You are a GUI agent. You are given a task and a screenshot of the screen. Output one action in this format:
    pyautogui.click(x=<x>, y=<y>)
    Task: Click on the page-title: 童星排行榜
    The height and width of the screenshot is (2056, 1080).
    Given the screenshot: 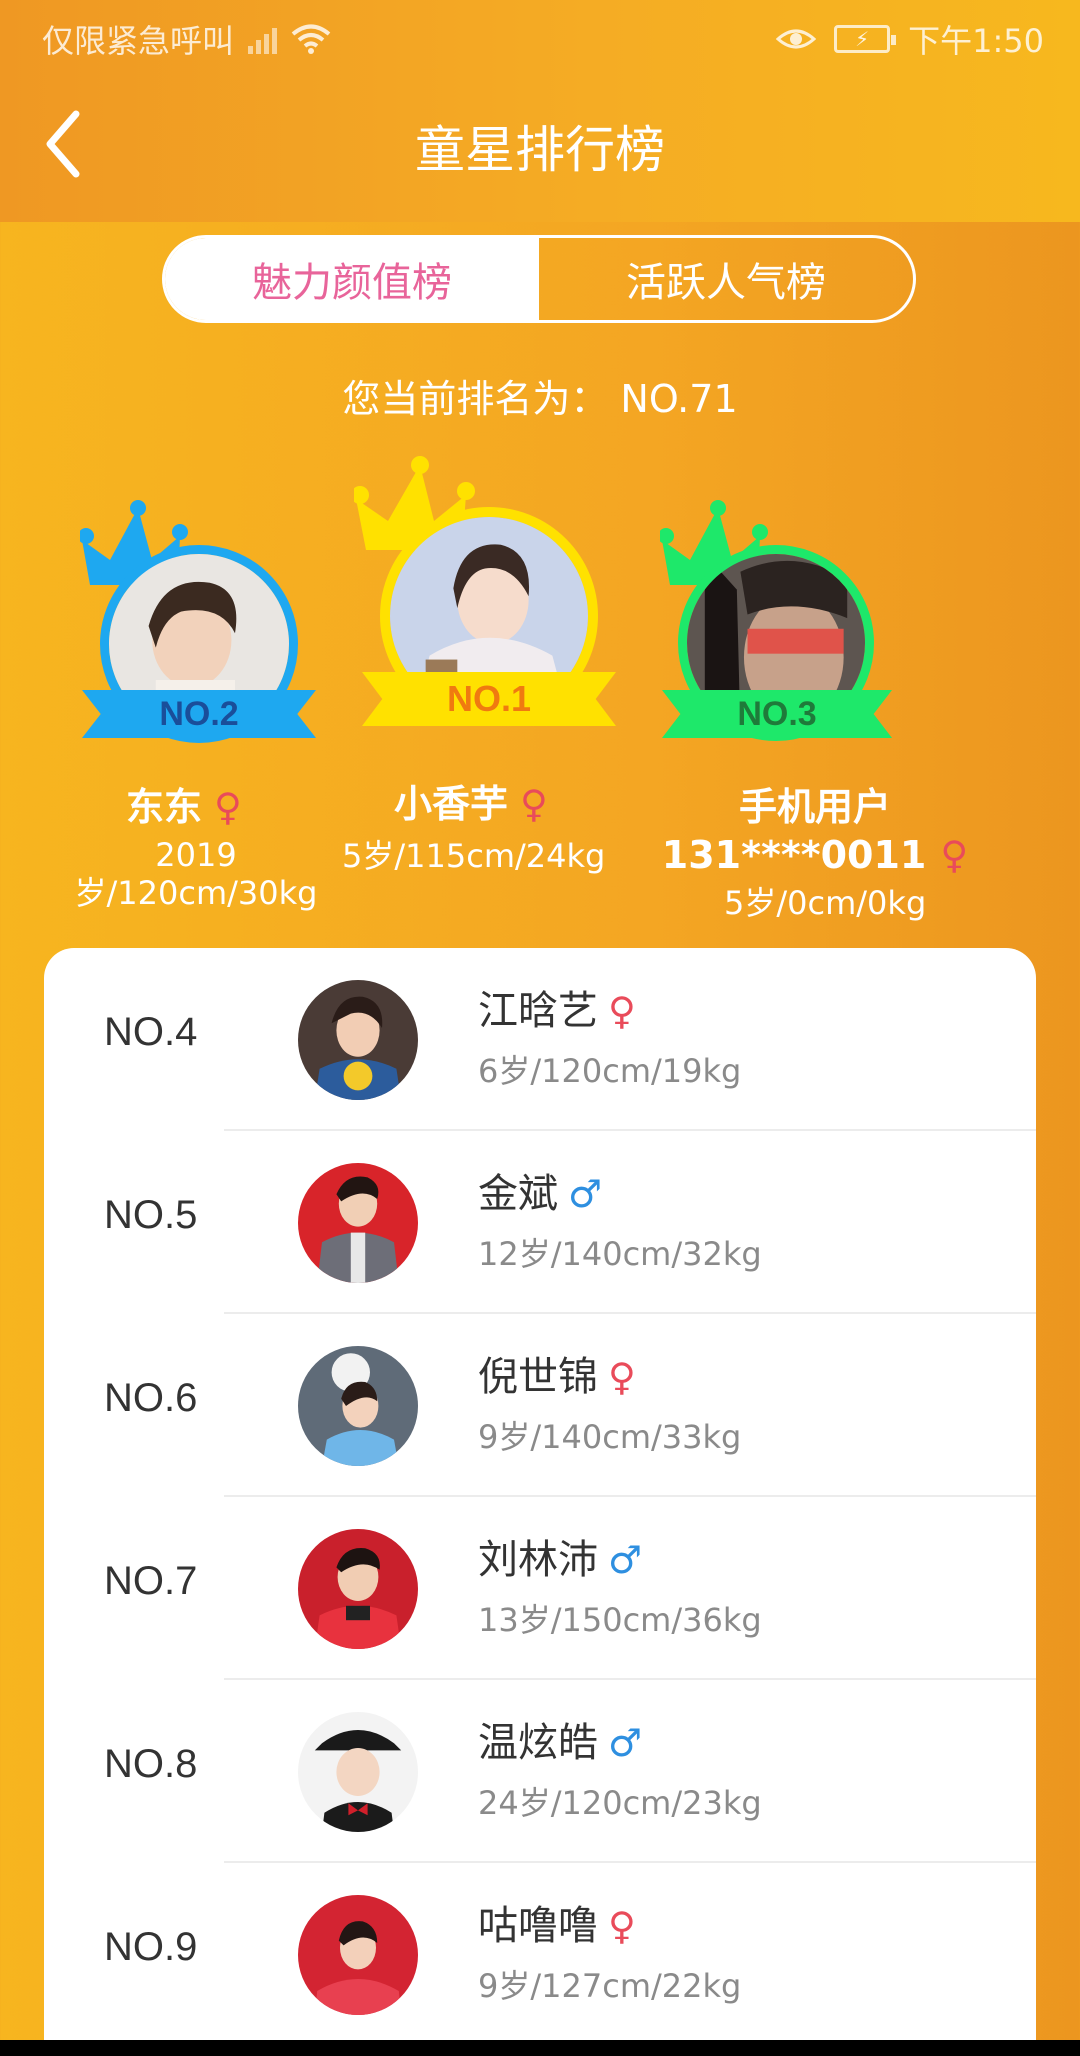 What is the action you would take?
    pyautogui.click(x=540, y=150)
    